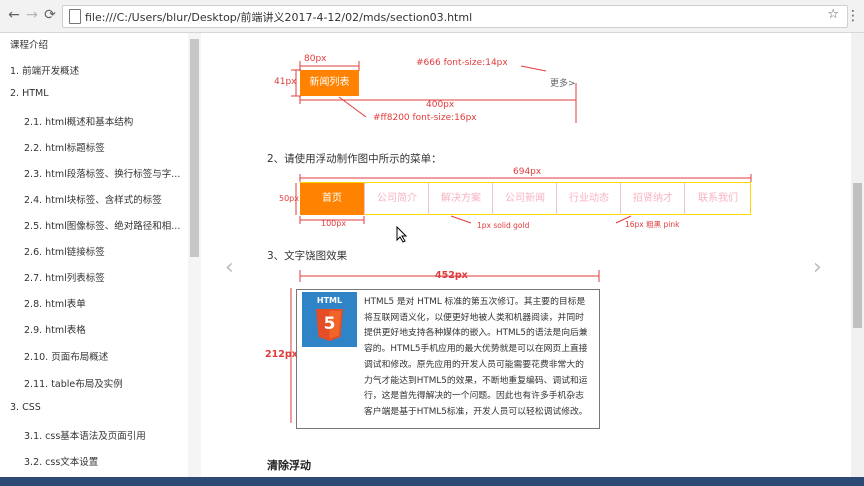 The width and height of the screenshot is (864, 486). What do you see at coordinates (402, 234) in the screenshot?
I see `mouse-cursor-icon` at bounding box center [402, 234].